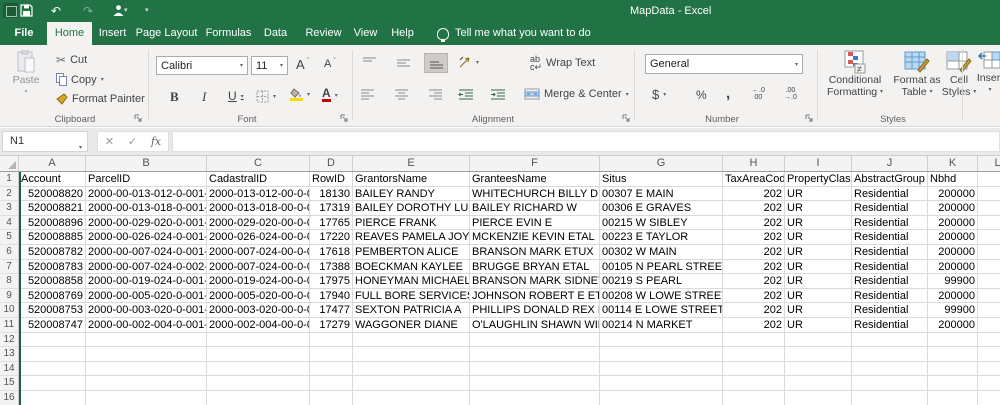 The image size is (1000, 405). I want to click on row-header-1: 1, so click(9, 179).